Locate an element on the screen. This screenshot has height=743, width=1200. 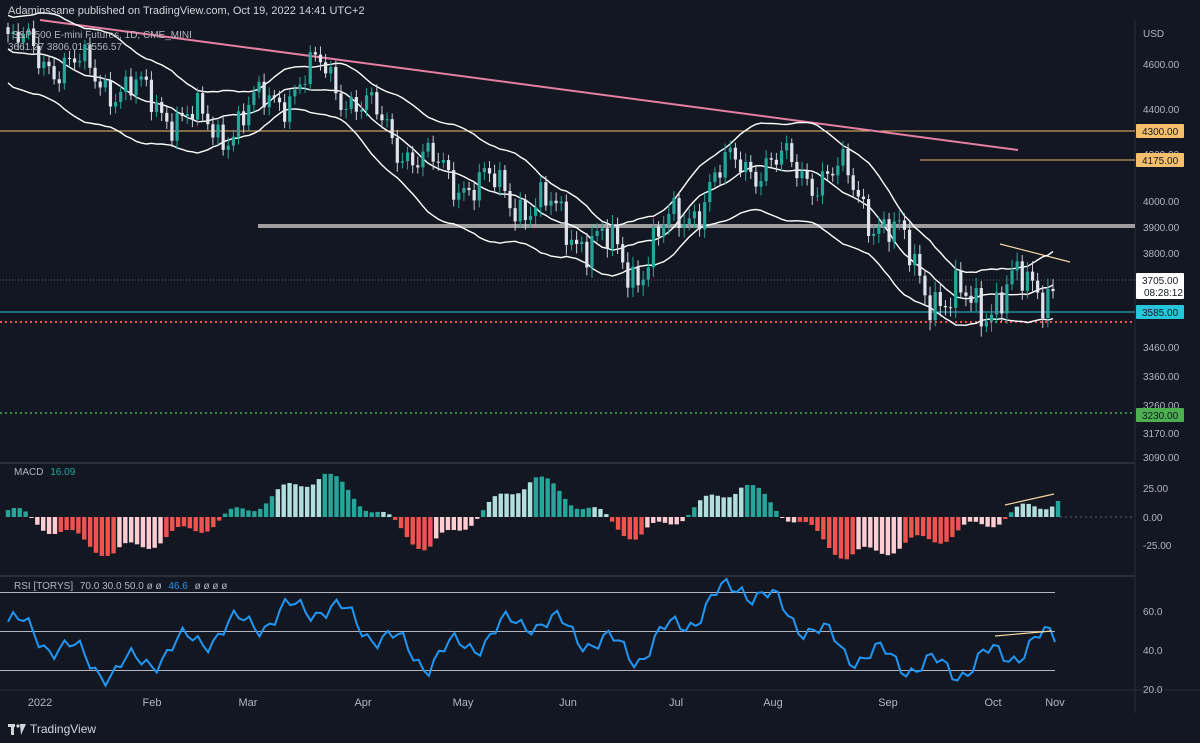
rsi-tick-label: 60.0 is located at coordinates (1153, 612).